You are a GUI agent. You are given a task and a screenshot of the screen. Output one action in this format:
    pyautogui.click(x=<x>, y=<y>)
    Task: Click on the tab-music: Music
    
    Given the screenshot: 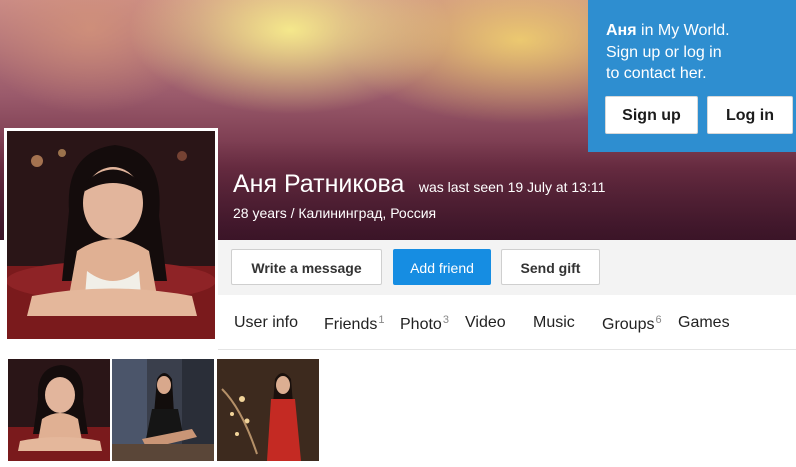 What is the action you would take?
    pyautogui.click(x=554, y=323)
    